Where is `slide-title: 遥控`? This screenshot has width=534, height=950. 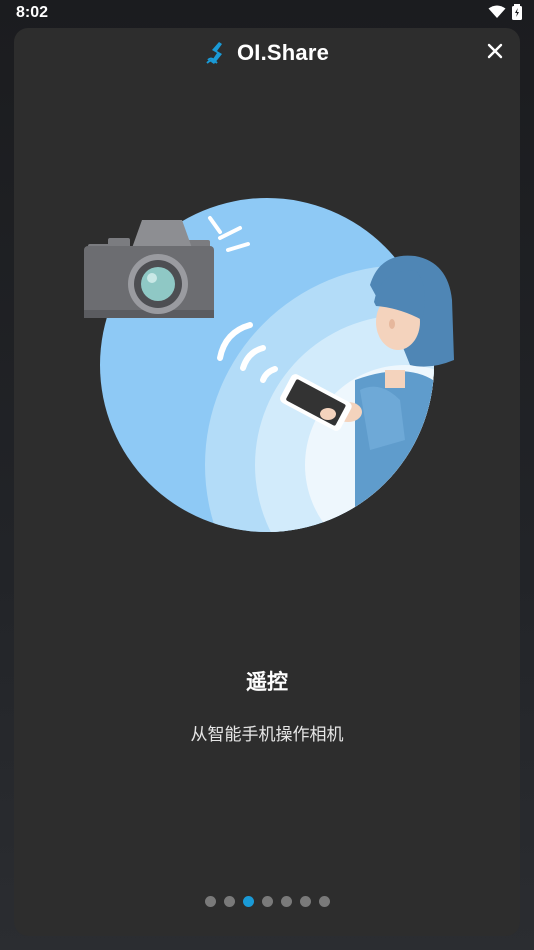
slide-title: 遥控 is located at coordinates (267, 682).